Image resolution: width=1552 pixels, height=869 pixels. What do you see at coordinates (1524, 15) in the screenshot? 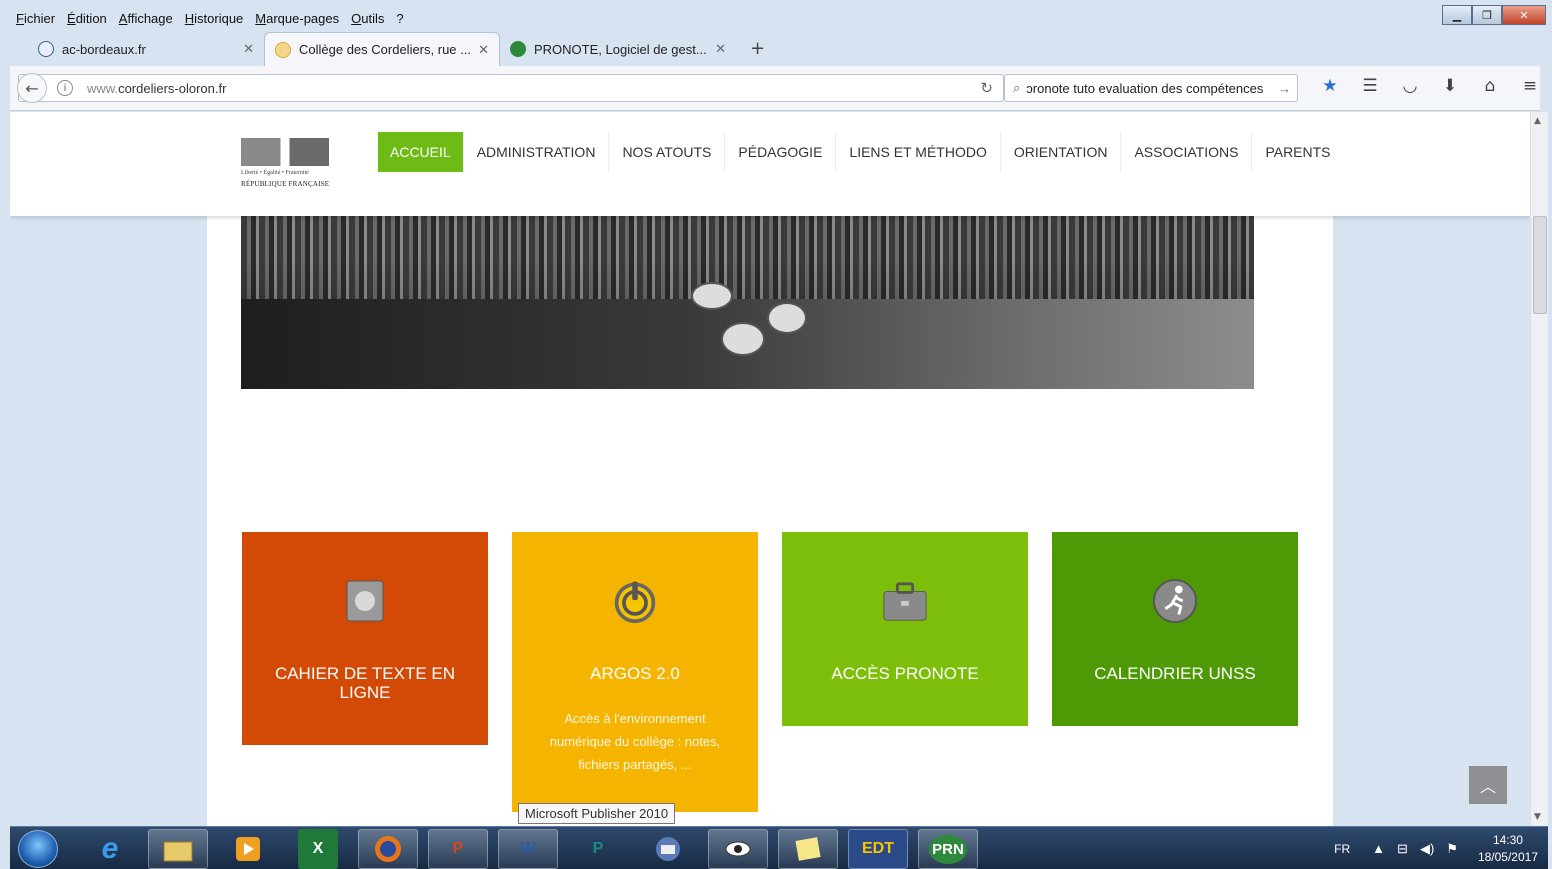
I see `close-window-button: ✕` at bounding box center [1524, 15].